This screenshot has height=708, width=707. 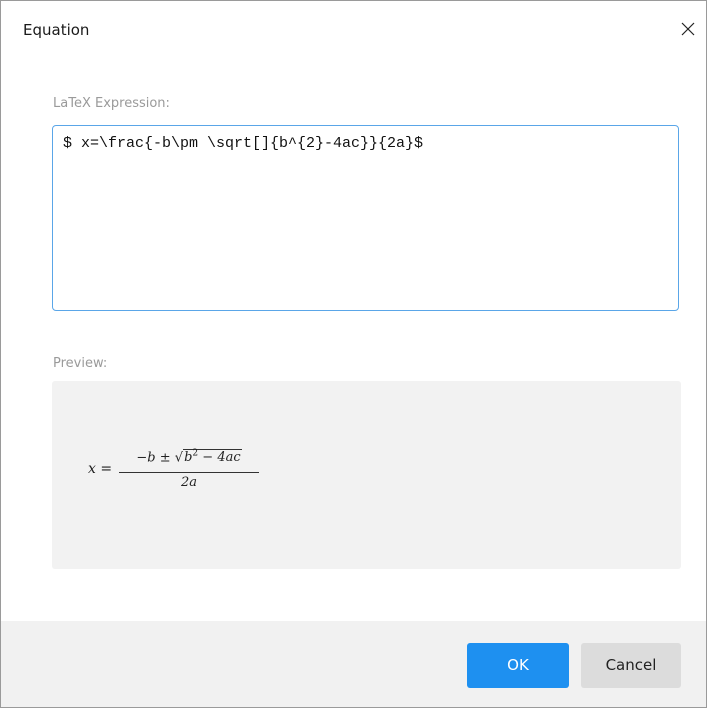 I want to click on plus-minus-sign: ±, so click(x=165, y=458).